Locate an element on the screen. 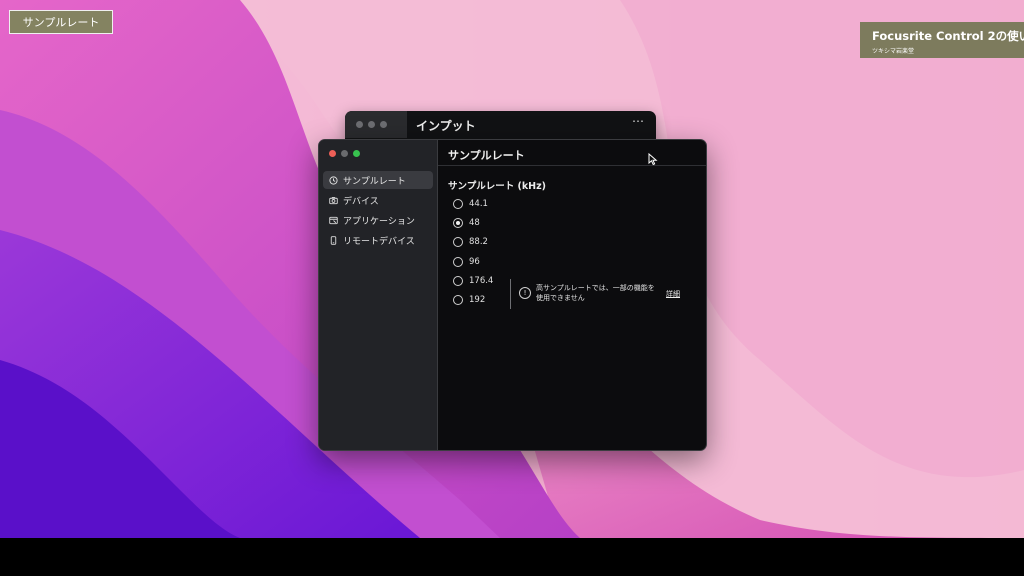 The image size is (1024, 576). app-window-icon is located at coordinates (333, 220).